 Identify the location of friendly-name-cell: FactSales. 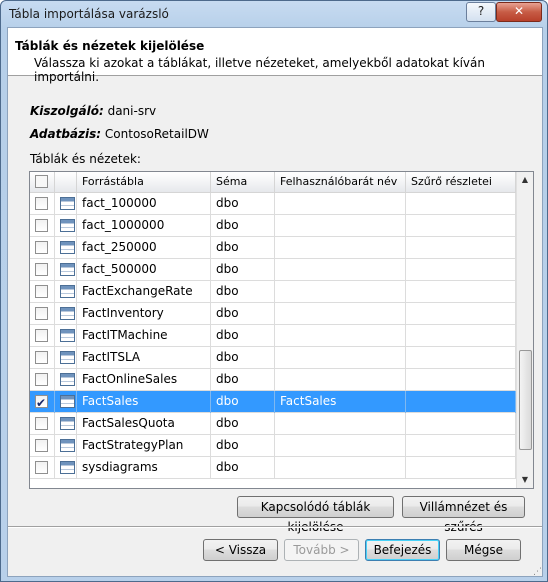
(340, 402).